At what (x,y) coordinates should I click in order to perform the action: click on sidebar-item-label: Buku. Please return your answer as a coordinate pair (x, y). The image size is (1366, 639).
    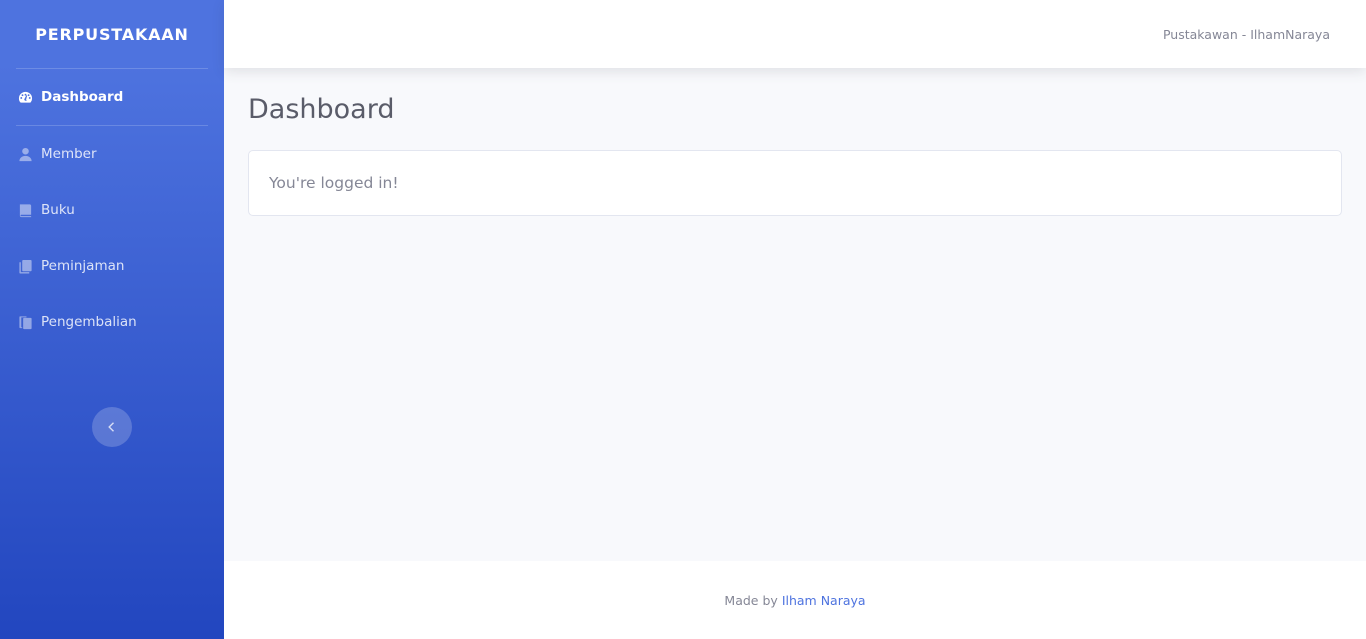
    Looking at the image, I should click on (58, 210).